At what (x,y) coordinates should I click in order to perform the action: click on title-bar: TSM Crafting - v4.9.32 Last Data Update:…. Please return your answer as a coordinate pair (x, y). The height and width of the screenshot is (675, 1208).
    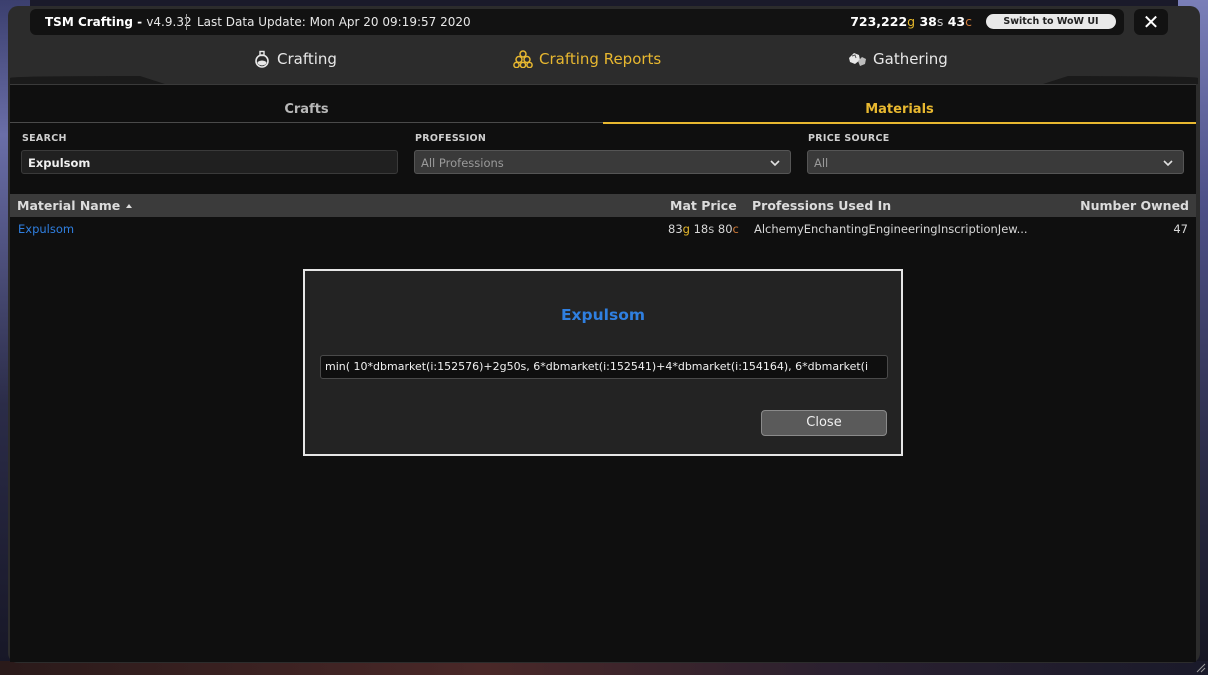
    Looking at the image, I should click on (577, 22).